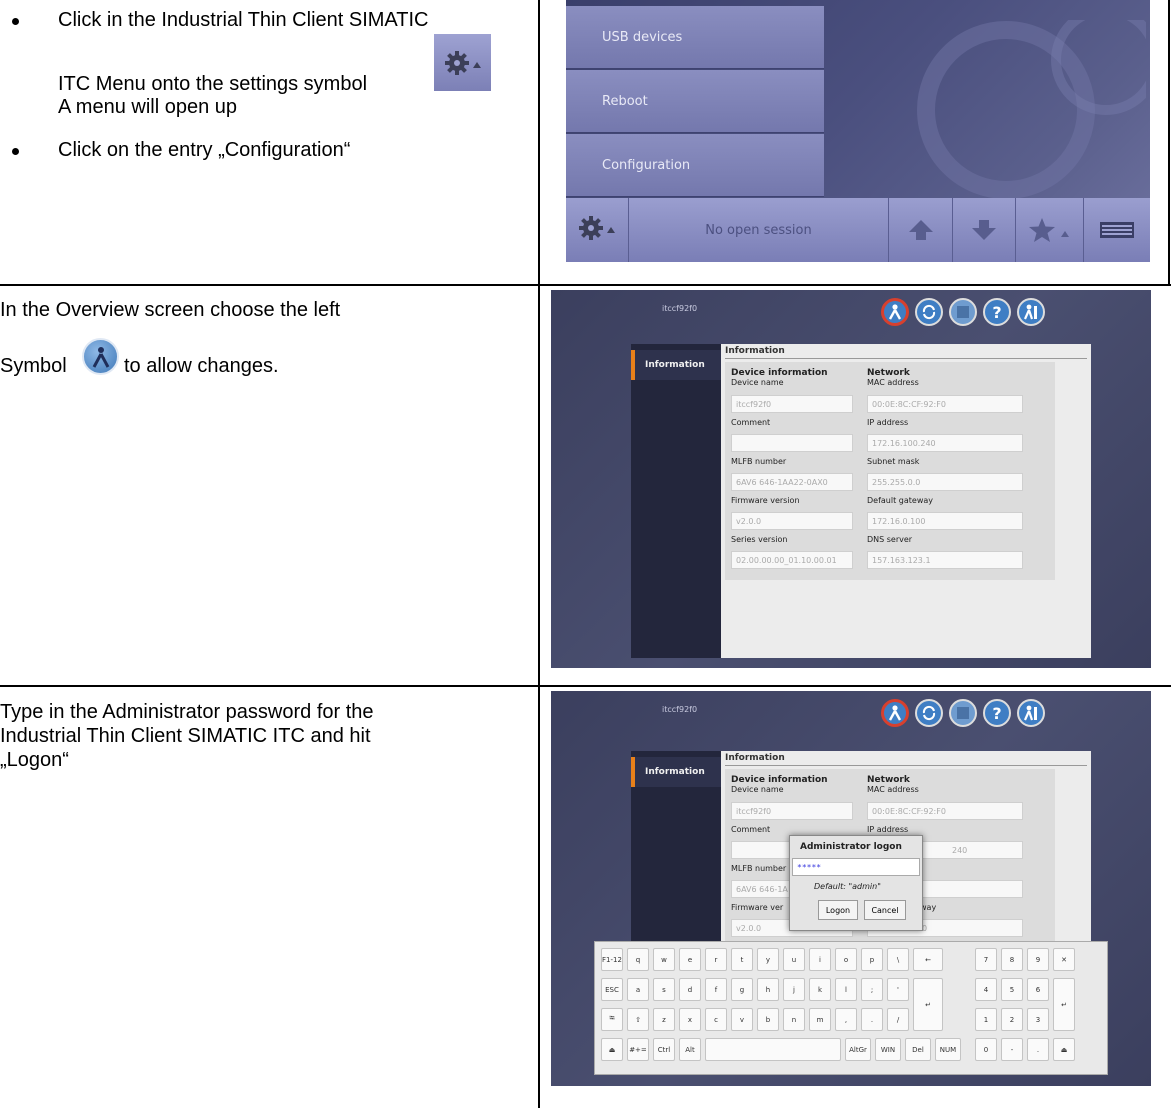 The image size is (1171, 1108). What do you see at coordinates (984, 230) in the screenshot?
I see `arrow-down-button` at bounding box center [984, 230].